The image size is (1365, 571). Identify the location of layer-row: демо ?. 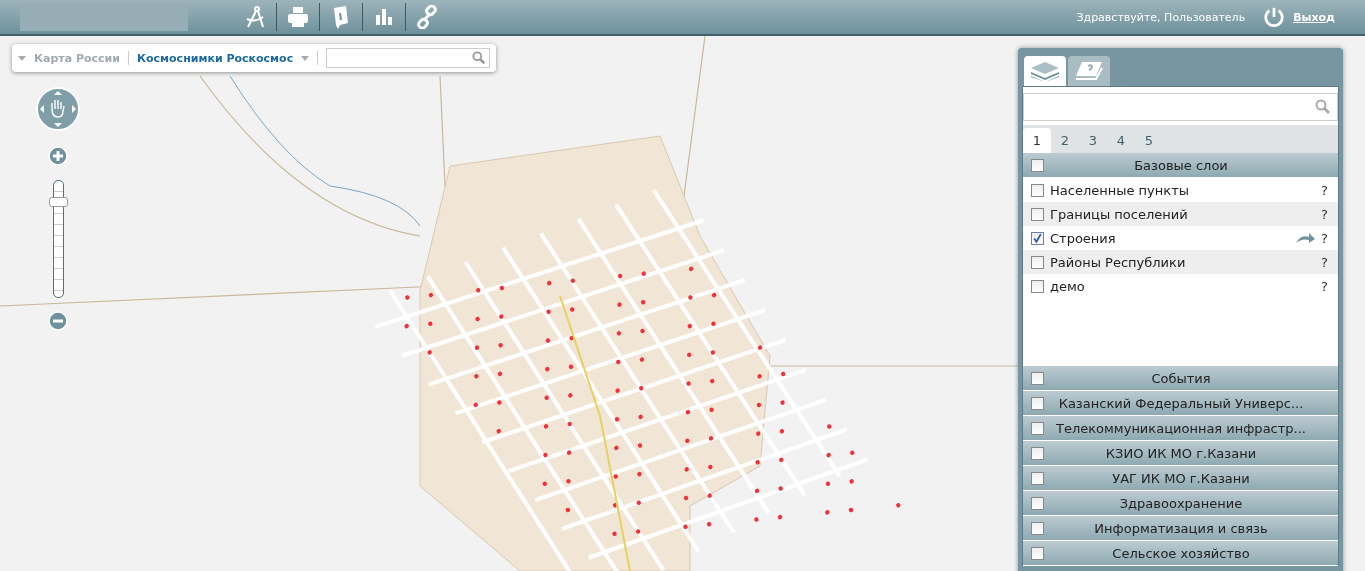
(1180, 286).